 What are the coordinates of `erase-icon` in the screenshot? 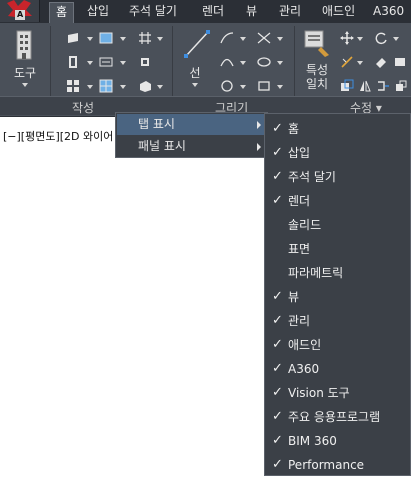 It's located at (381, 62).